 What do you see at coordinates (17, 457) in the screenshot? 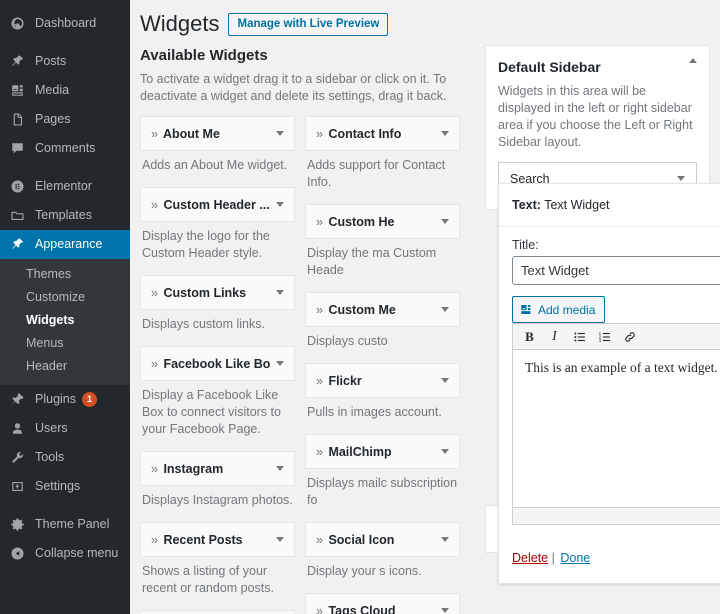
I see `tools-icon` at bounding box center [17, 457].